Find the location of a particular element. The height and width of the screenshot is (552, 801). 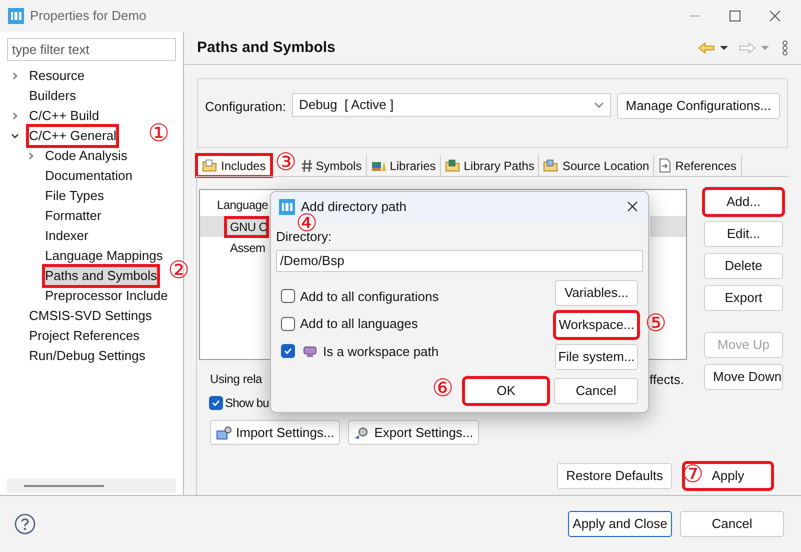

document-arrow-icon is located at coordinates (665, 165).